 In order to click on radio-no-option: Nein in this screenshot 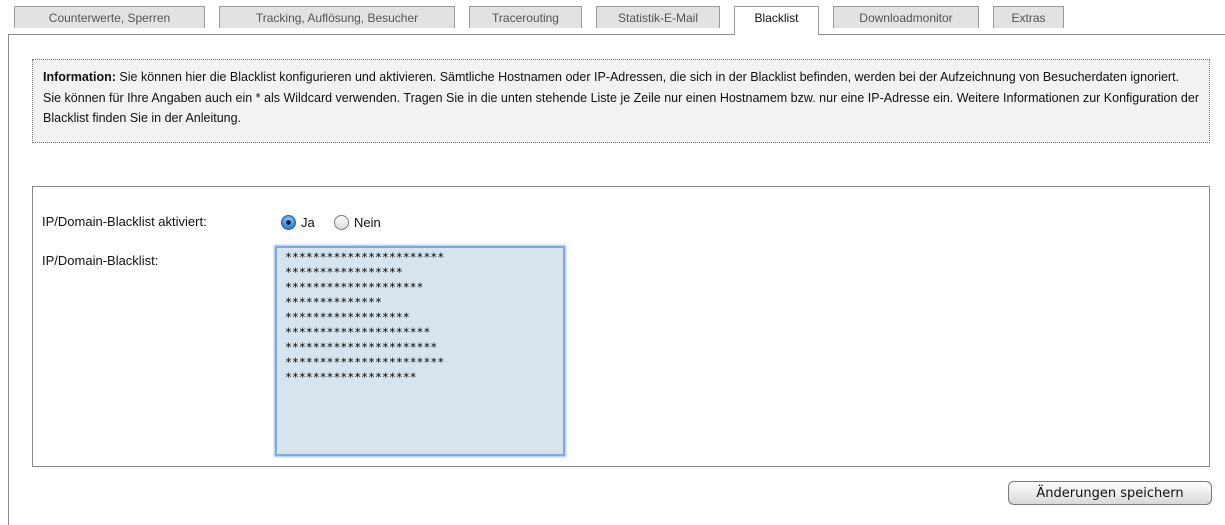, I will do `click(357, 222)`.